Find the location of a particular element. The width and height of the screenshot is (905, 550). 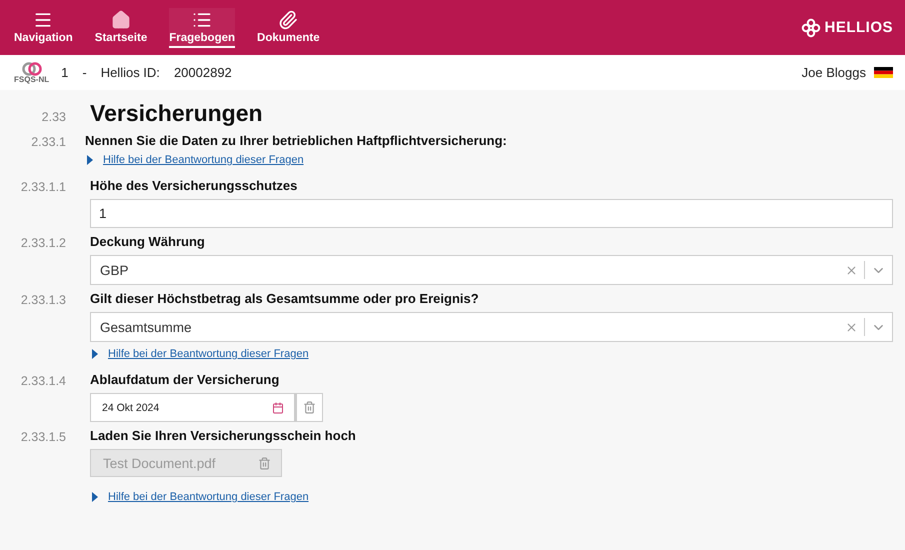

section-title: Versicherungen is located at coordinates (177, 113).